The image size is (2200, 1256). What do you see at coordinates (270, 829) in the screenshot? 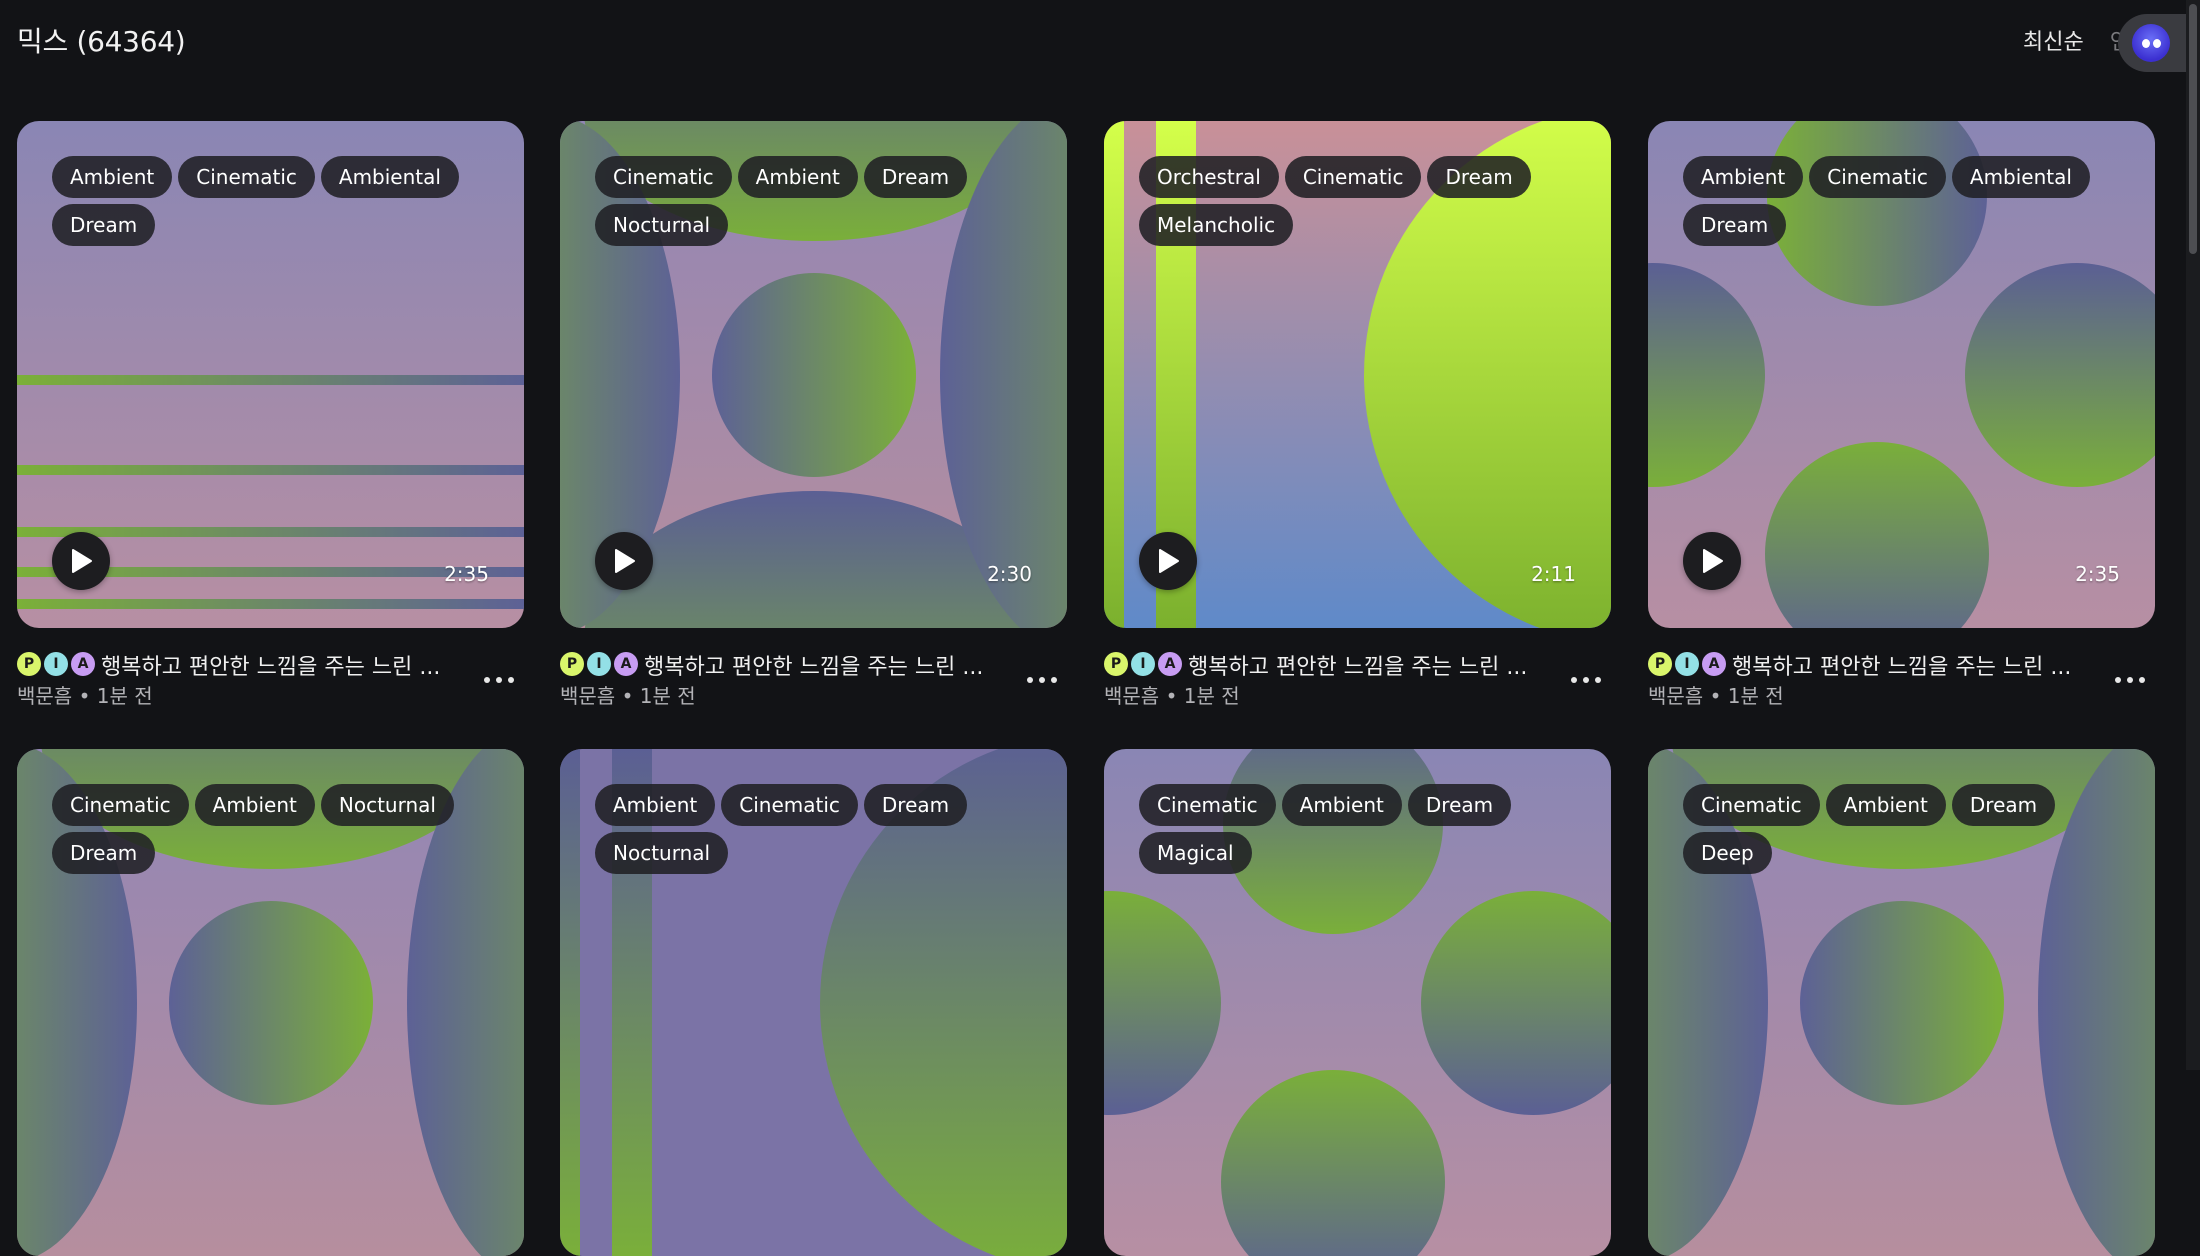
I see `tag-list: Cinematic Ambient Nocturnal Dream` at bounding box center [270, 829].